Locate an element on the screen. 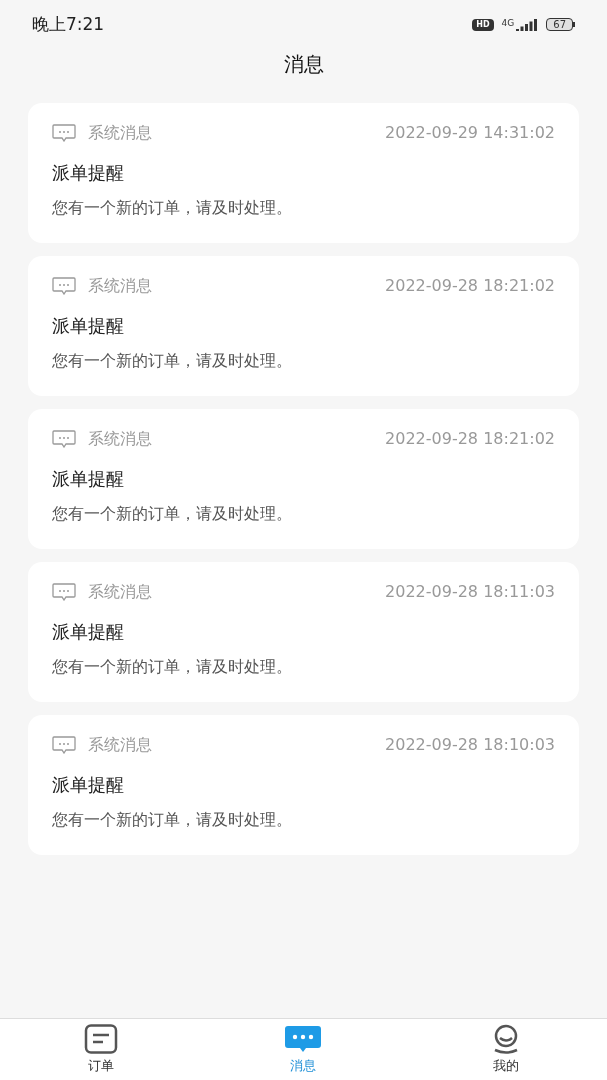 This screenshot has width=607, height=1080. hd-badge: HD is located at coordinates (483, 24).